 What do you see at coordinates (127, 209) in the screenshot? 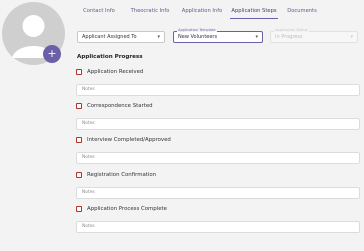
I see `step-label: Application Process Complete` at bounding box center [127, 209].